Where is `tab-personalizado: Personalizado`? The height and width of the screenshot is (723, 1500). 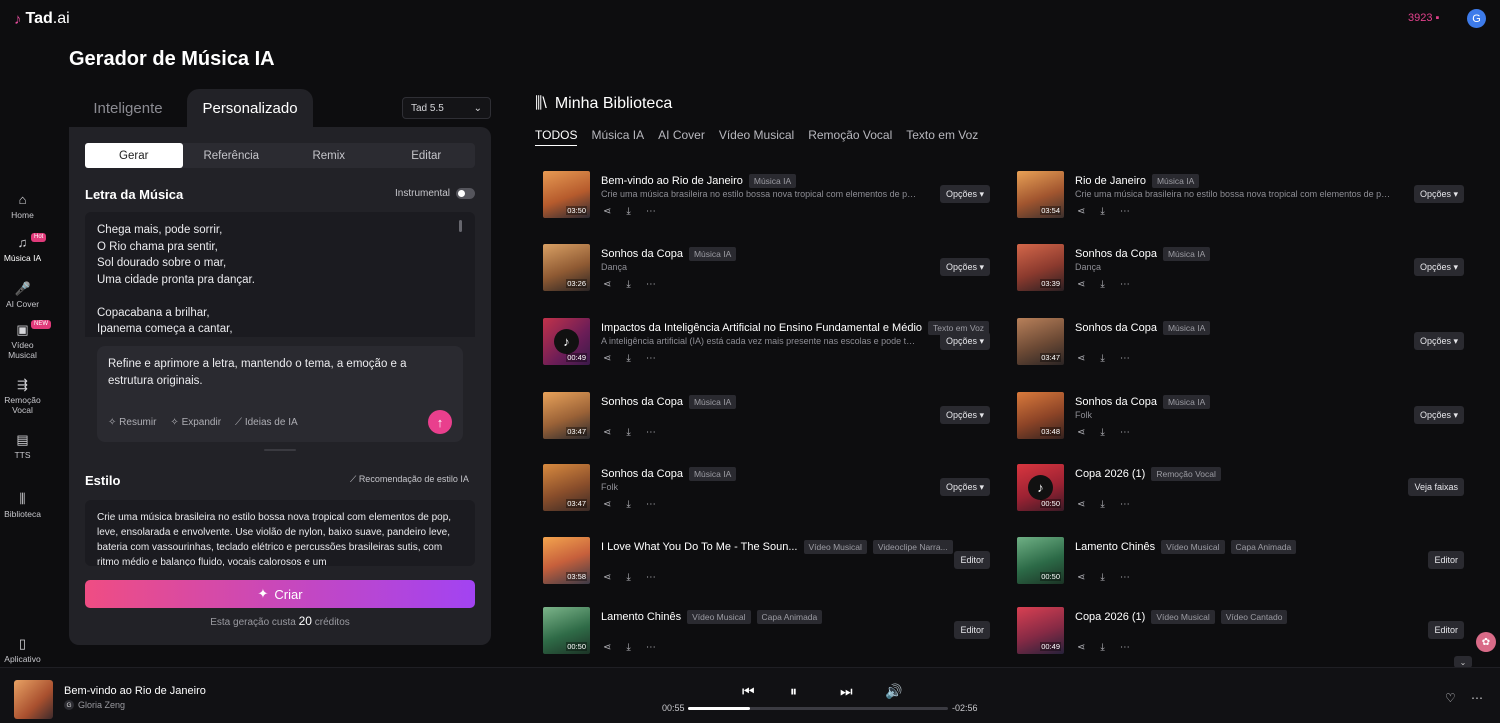 tab-personalizado: Personalizado is located at coordinates (250, 108).